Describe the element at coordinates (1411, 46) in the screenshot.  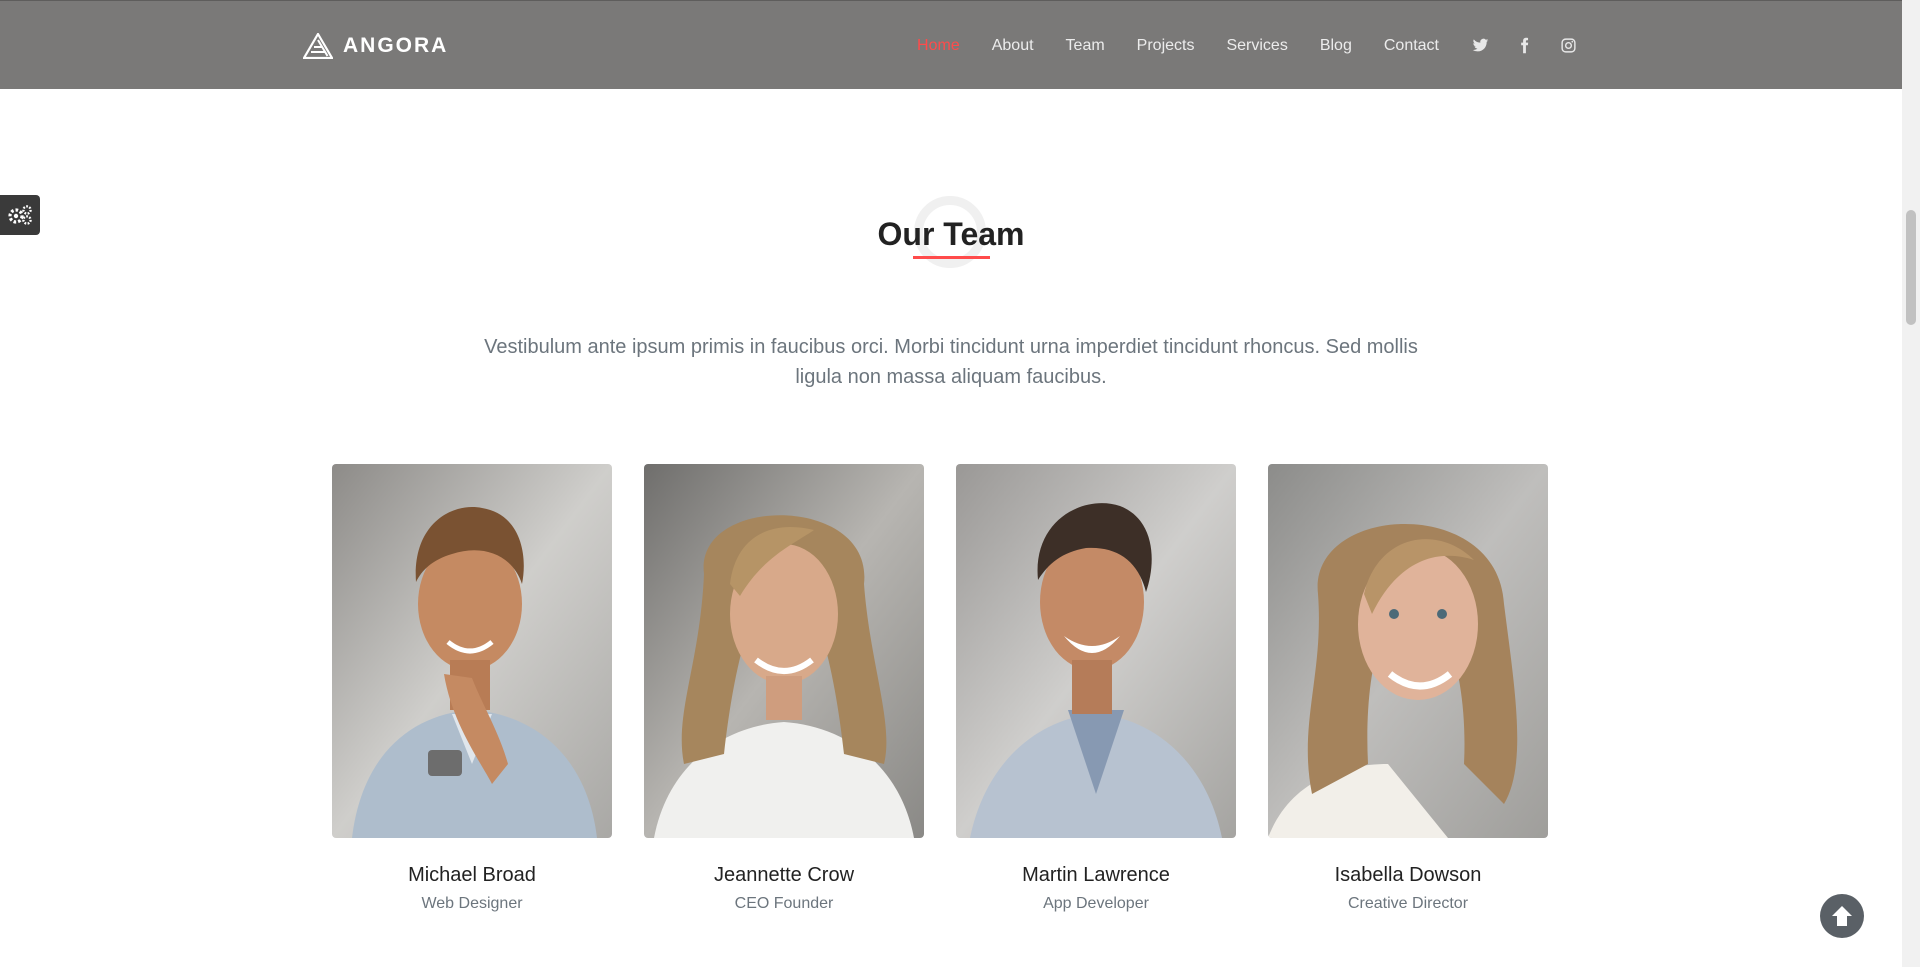
I see `nav-item-contact: Contact` at that location.